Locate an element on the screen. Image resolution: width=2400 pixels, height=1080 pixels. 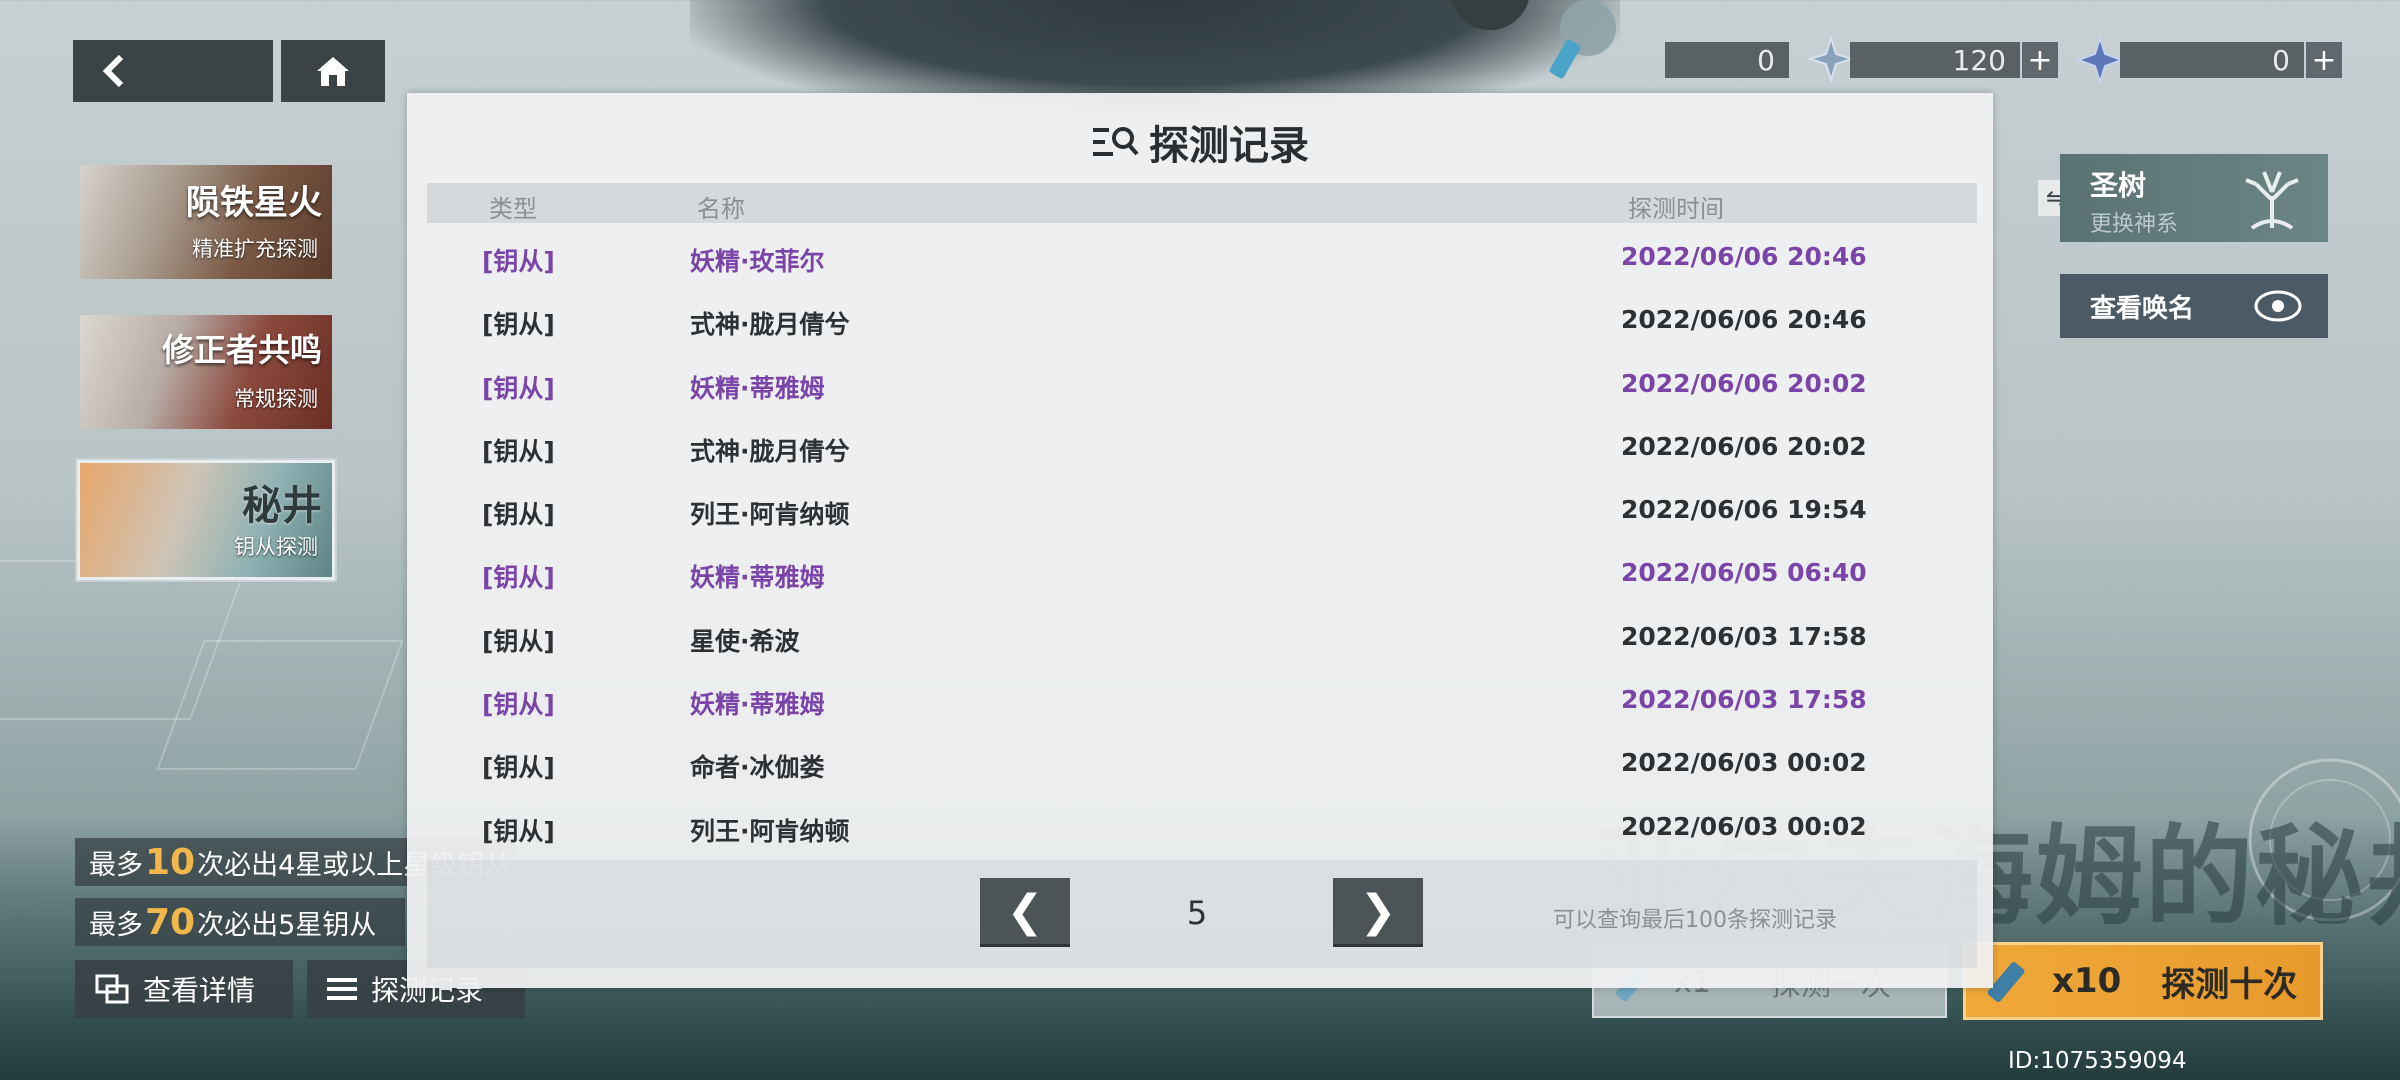
add-blue-stars-button: + is located at coordinates (2324, 60).